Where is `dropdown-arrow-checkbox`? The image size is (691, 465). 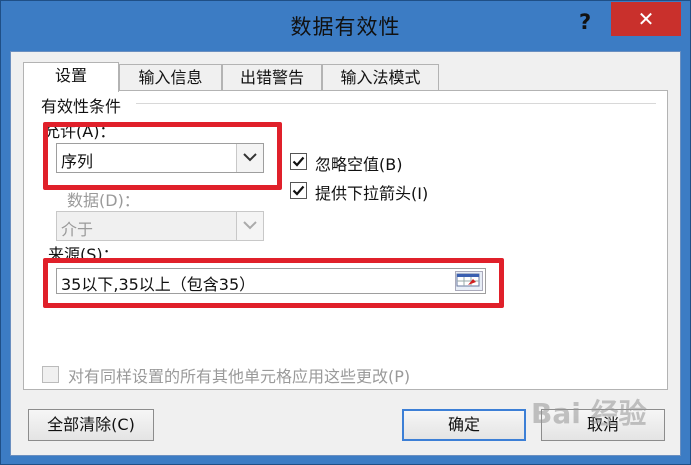 dropdown-arrow-checkbox is located at coordinates (298, 190).